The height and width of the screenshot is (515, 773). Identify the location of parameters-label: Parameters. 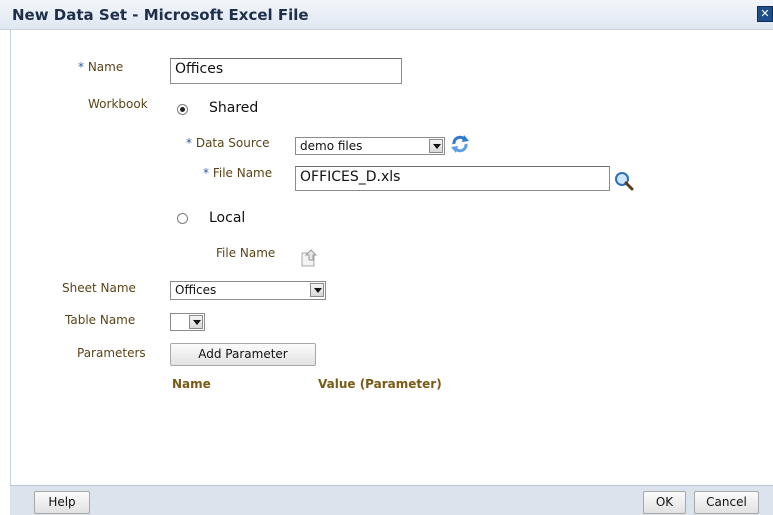
(111, 353).